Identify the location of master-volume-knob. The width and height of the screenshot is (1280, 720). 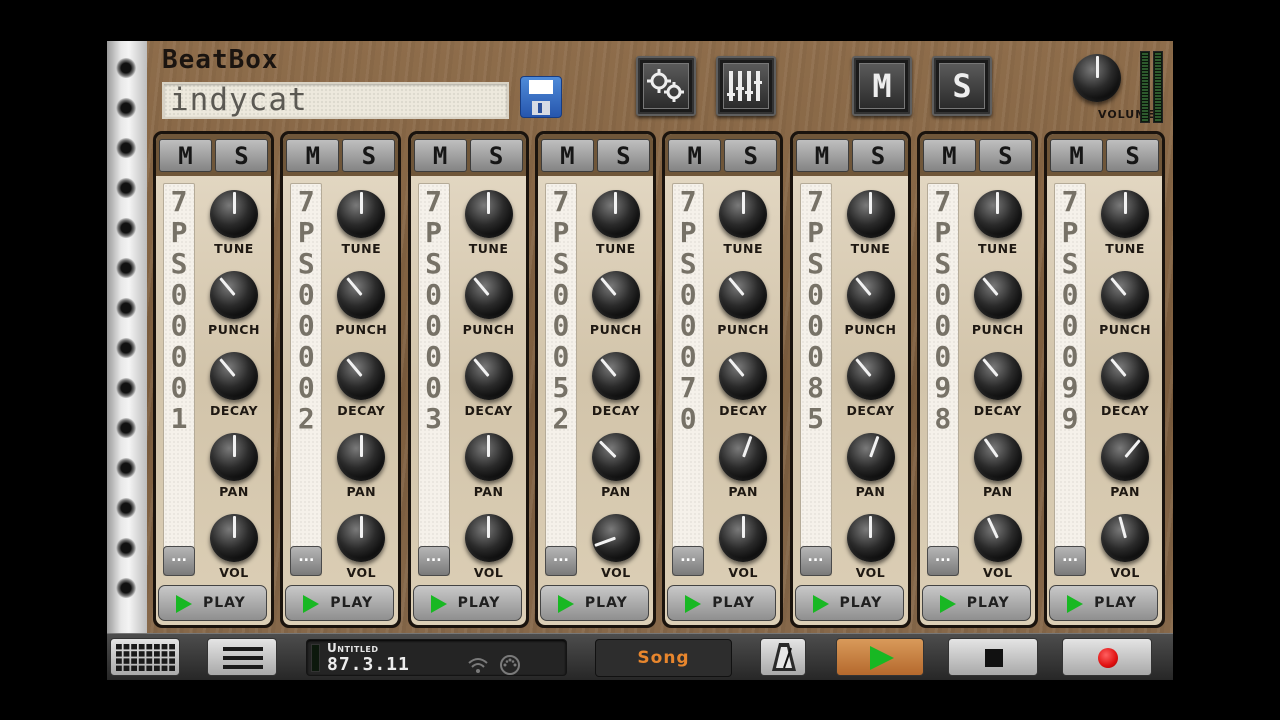
(1097, 78).